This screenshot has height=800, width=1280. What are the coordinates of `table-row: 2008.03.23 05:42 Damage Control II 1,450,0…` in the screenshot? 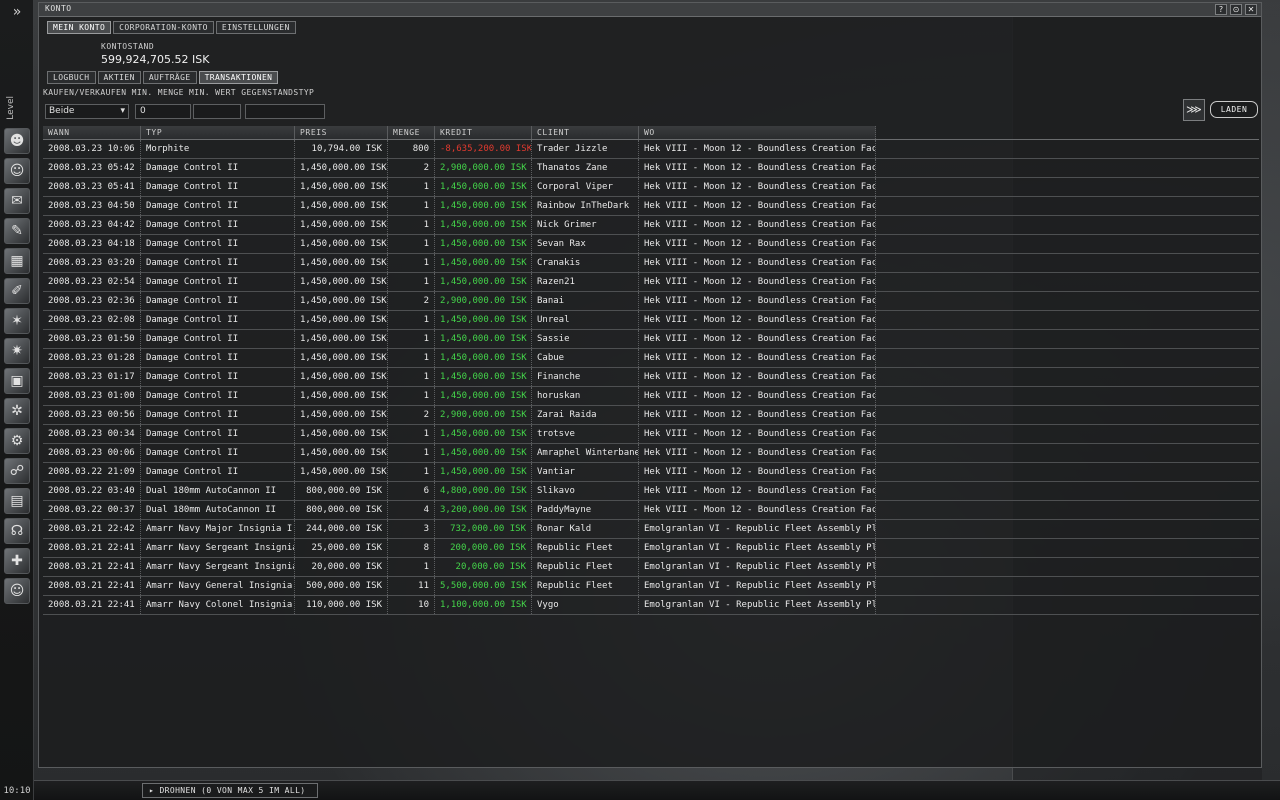 It's located at (651, 168).